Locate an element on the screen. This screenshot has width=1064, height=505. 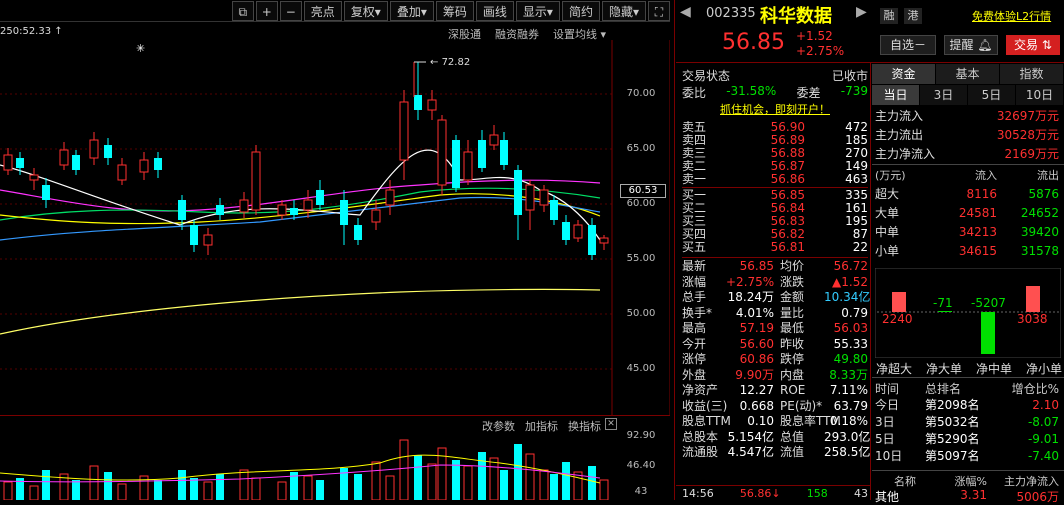
chips-button: 筹码 is located at coordinates (454, 10).